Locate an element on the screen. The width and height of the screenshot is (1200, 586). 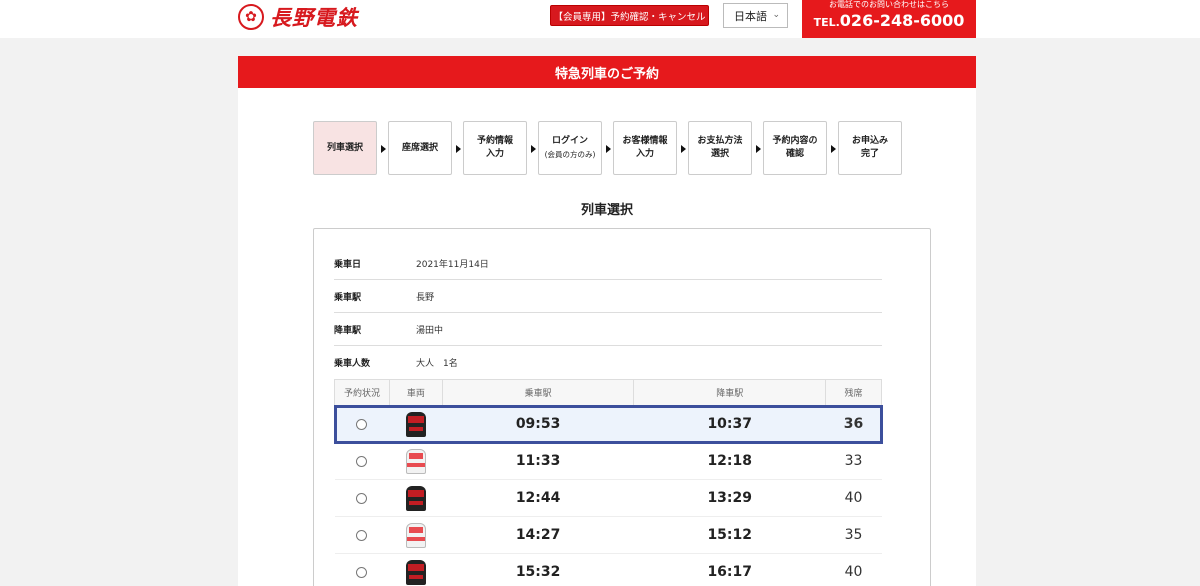
tel-prefix: TEL. is located at coordinates (826, 22).